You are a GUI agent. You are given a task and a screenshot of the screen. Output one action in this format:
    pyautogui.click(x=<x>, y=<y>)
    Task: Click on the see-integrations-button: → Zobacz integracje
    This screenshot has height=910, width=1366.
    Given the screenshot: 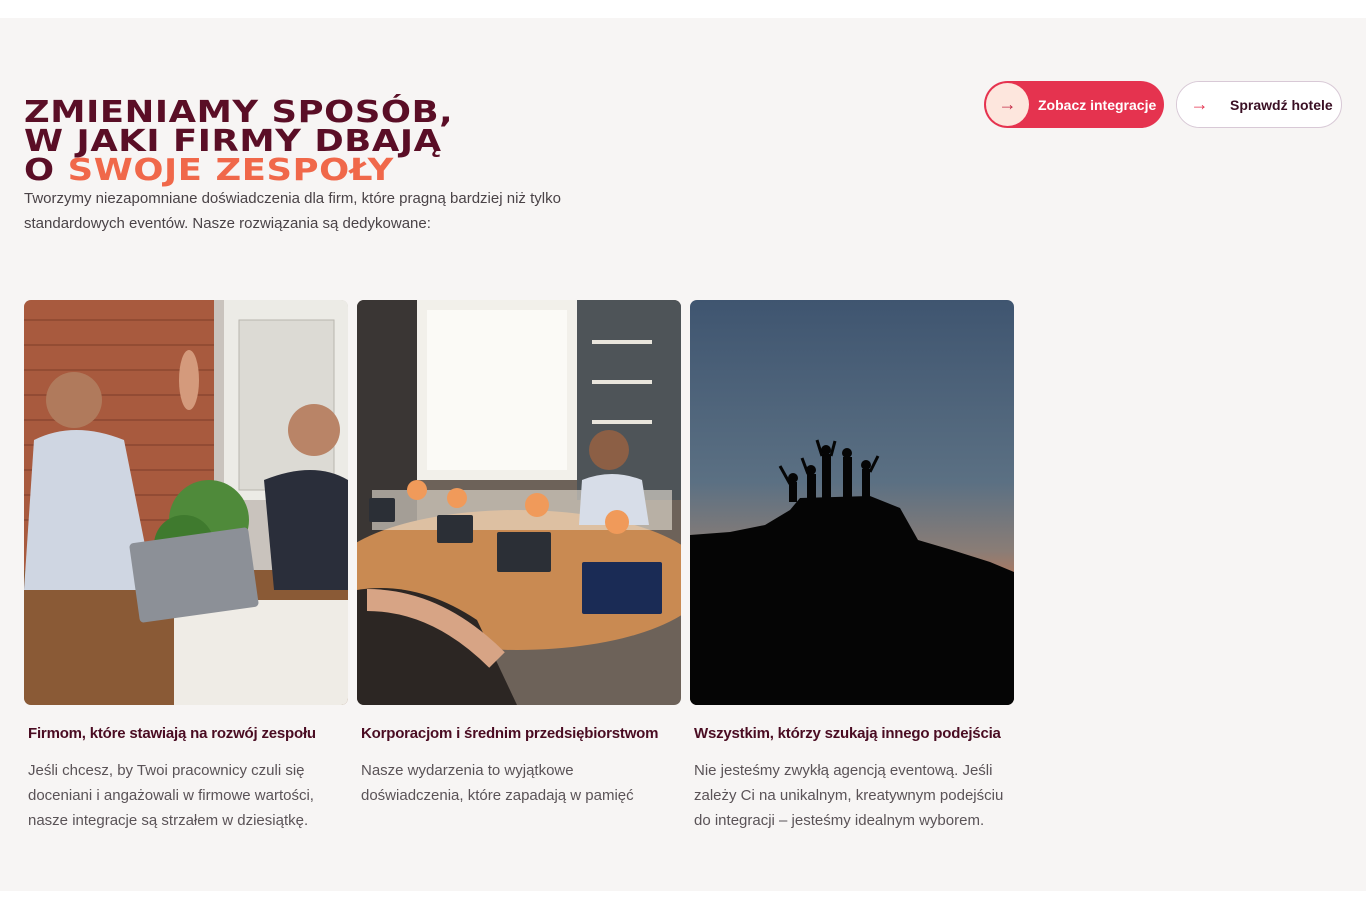 What is the action you would take?
    pyautogui.click(x=1074, y=104)
    